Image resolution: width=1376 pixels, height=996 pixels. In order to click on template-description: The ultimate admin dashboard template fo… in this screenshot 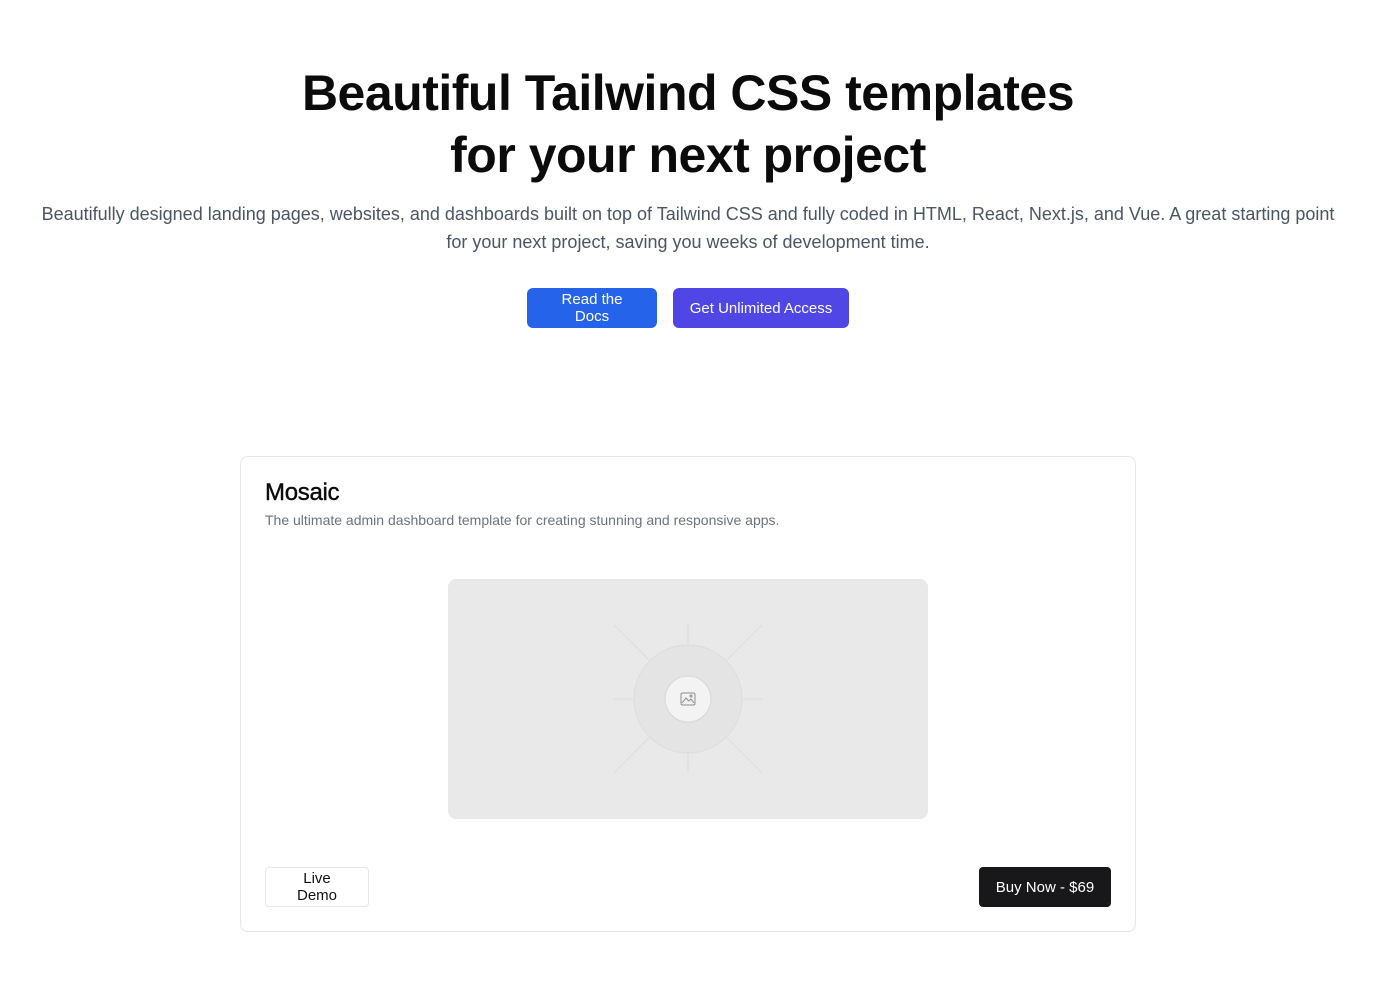, I will do `click(522, 520)`.